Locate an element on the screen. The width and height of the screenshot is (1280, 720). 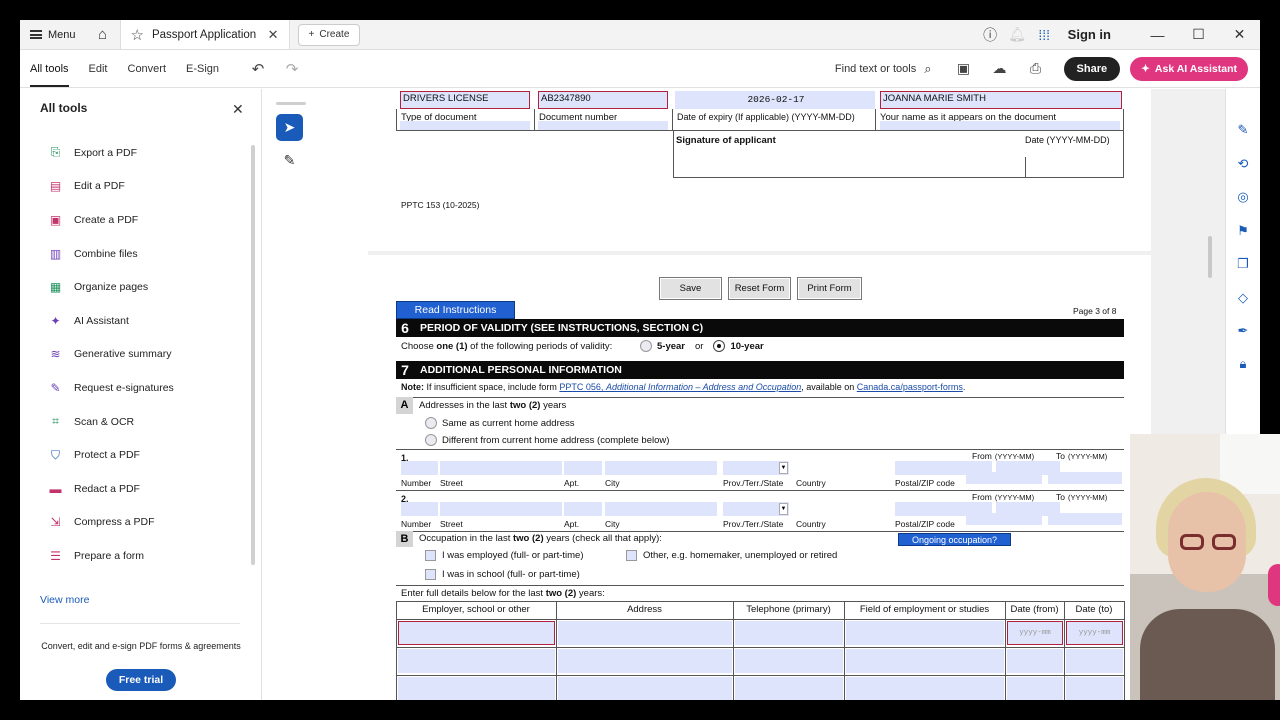
school-option: I was in school (full- or part-time) is located at coordinates (502, 574).